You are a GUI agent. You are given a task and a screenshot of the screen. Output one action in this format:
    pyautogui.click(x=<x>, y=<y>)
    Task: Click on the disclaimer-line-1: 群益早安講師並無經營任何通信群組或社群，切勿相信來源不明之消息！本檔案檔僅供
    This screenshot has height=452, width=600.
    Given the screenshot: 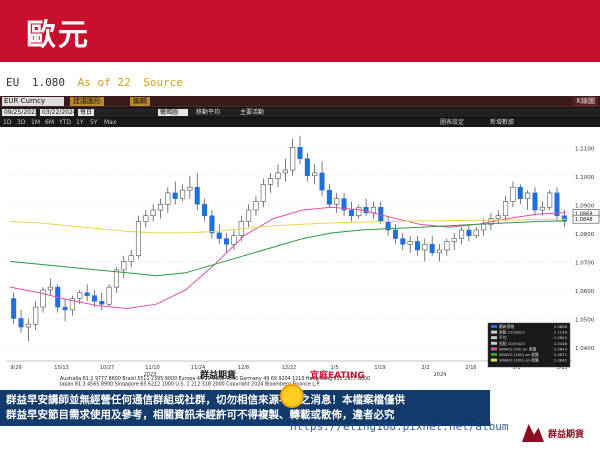 What is the action you would take?
    pyautogui.click(x=205, y=400)
    